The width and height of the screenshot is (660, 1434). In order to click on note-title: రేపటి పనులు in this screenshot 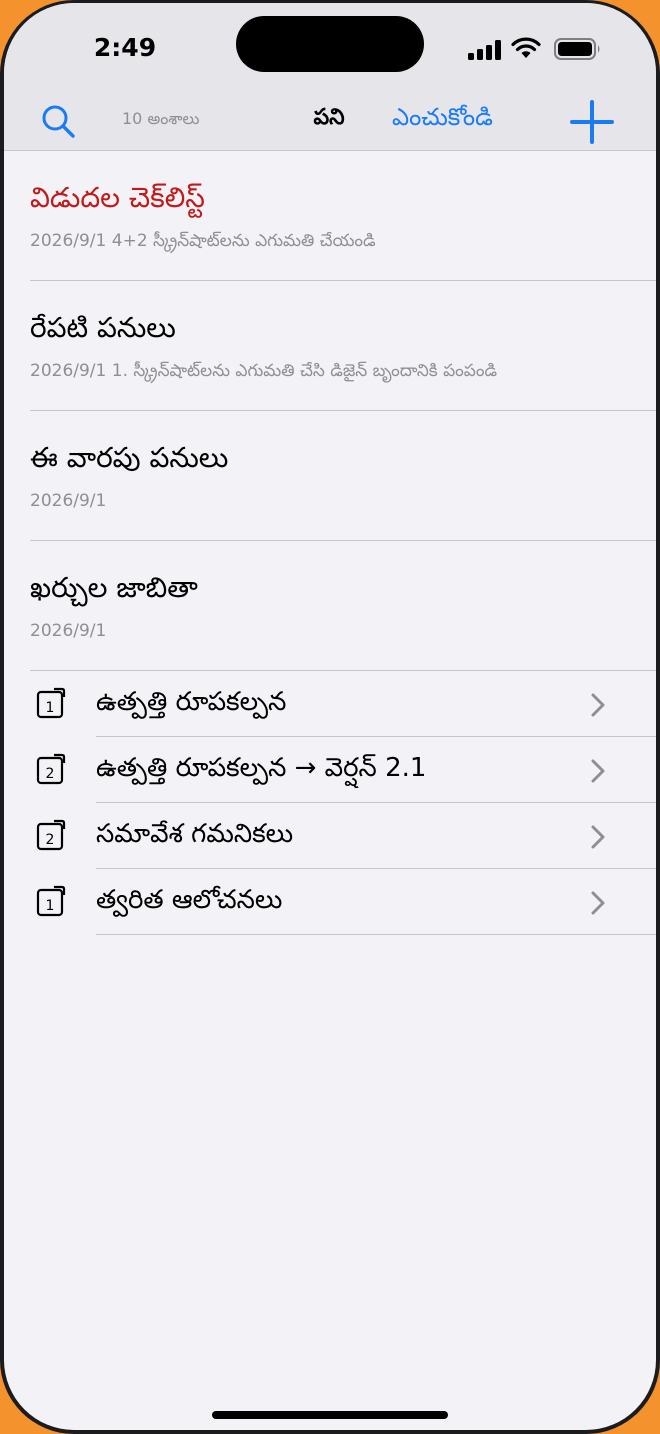, I will do `click(103, 327)`.